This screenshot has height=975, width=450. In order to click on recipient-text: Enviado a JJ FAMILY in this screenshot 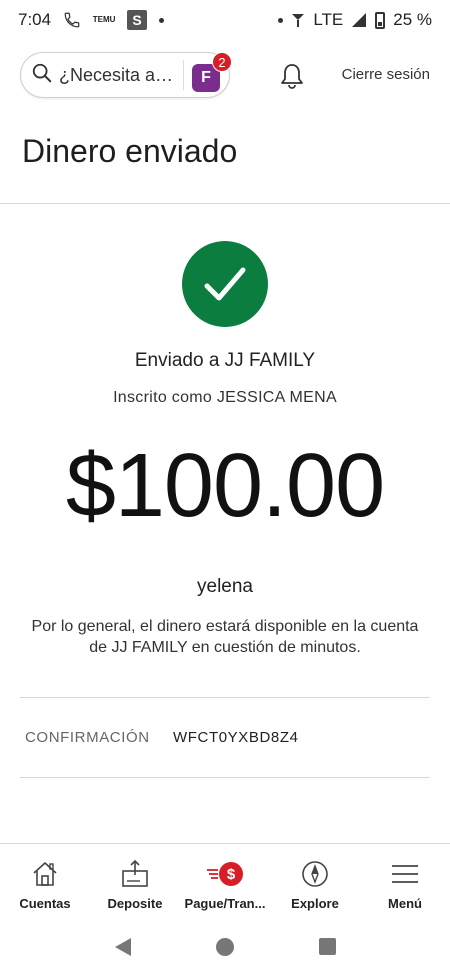, I will do `click(225, 360)`.